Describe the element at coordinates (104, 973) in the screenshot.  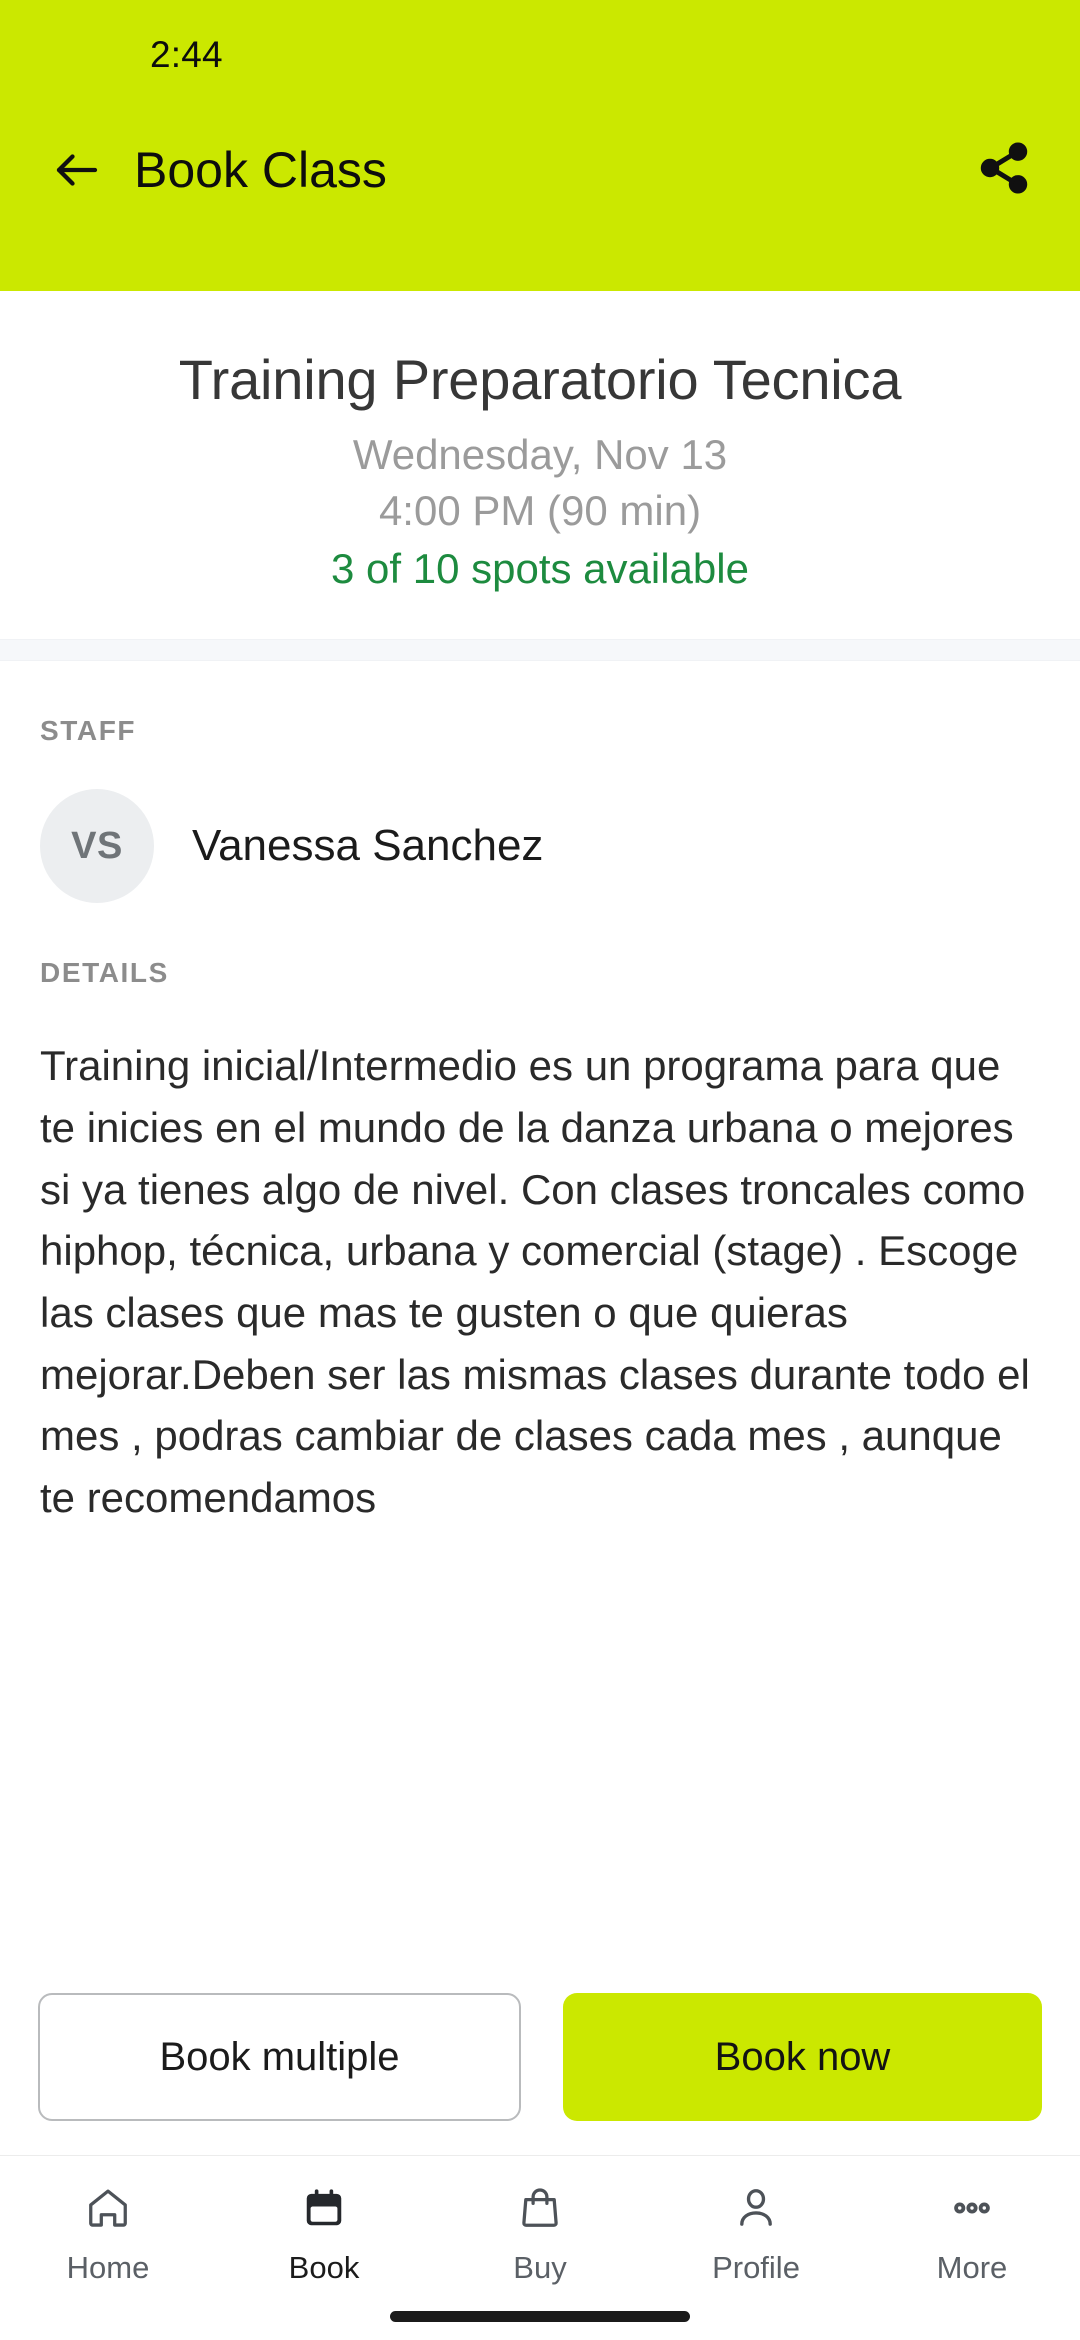
I see `details-section-label: DETAILS` at that location.